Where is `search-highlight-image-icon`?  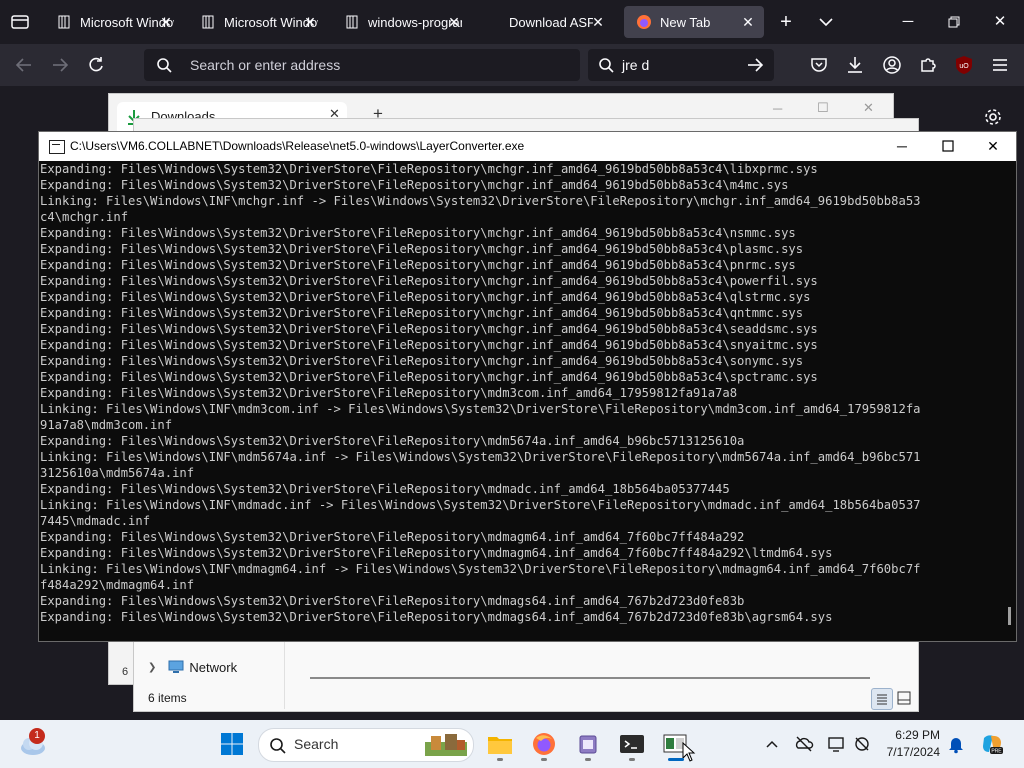
search-highlight-image-icon is located at coordinates (446, 745).